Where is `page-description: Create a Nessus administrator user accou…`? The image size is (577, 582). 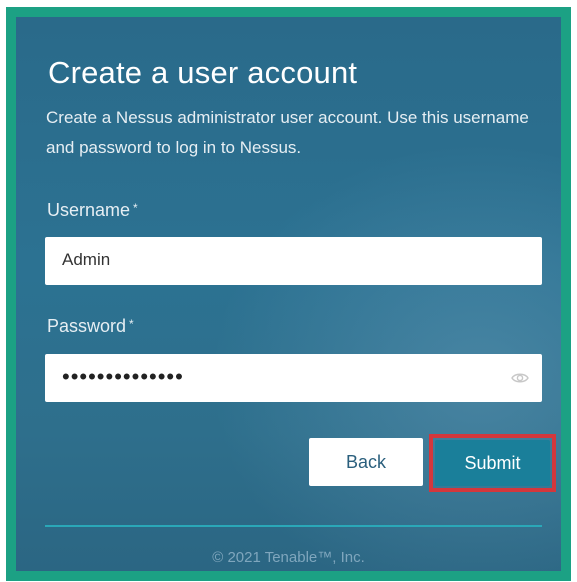 page-description: Create a Nessus administrator user accou… is located at coordinates (287, 132).